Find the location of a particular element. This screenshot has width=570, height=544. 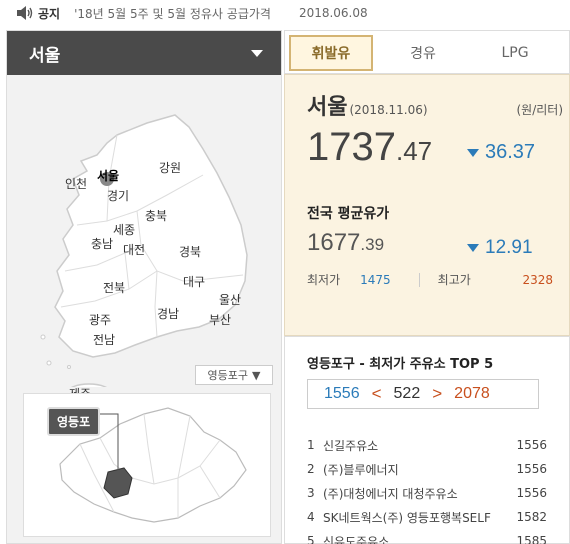

region-dropdown: 서울 is located at coordinates (144, 53).